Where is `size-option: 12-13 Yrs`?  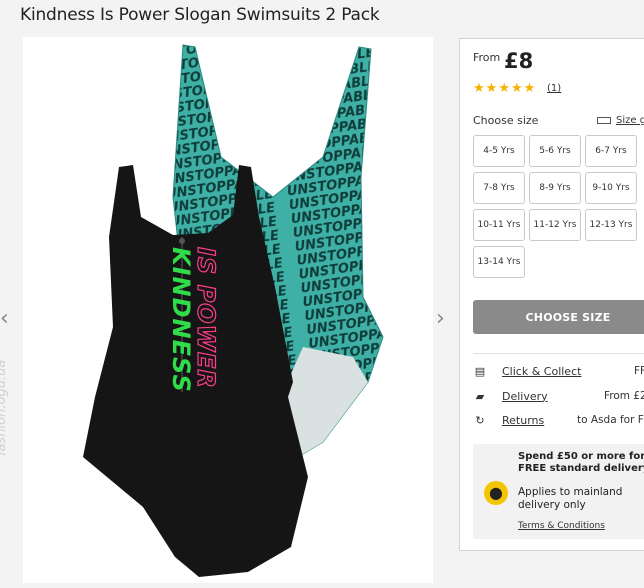 size-option: 12-13 Yrs is located at coordinates (611, 225).